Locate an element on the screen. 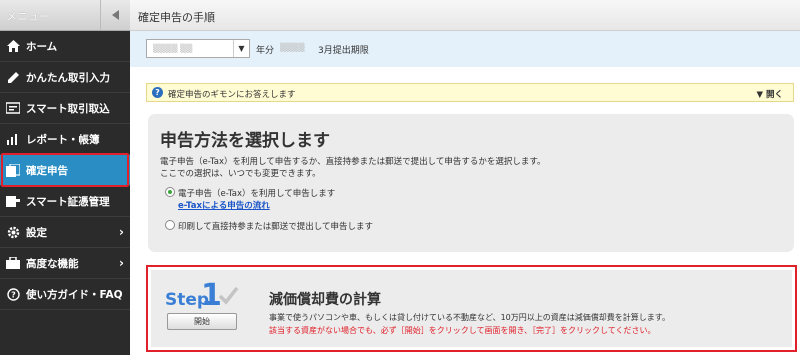 The image size is (800, 355). sidebar-item-smart-receipts: スマート証憑管理 is located at coordinates (65, 201).